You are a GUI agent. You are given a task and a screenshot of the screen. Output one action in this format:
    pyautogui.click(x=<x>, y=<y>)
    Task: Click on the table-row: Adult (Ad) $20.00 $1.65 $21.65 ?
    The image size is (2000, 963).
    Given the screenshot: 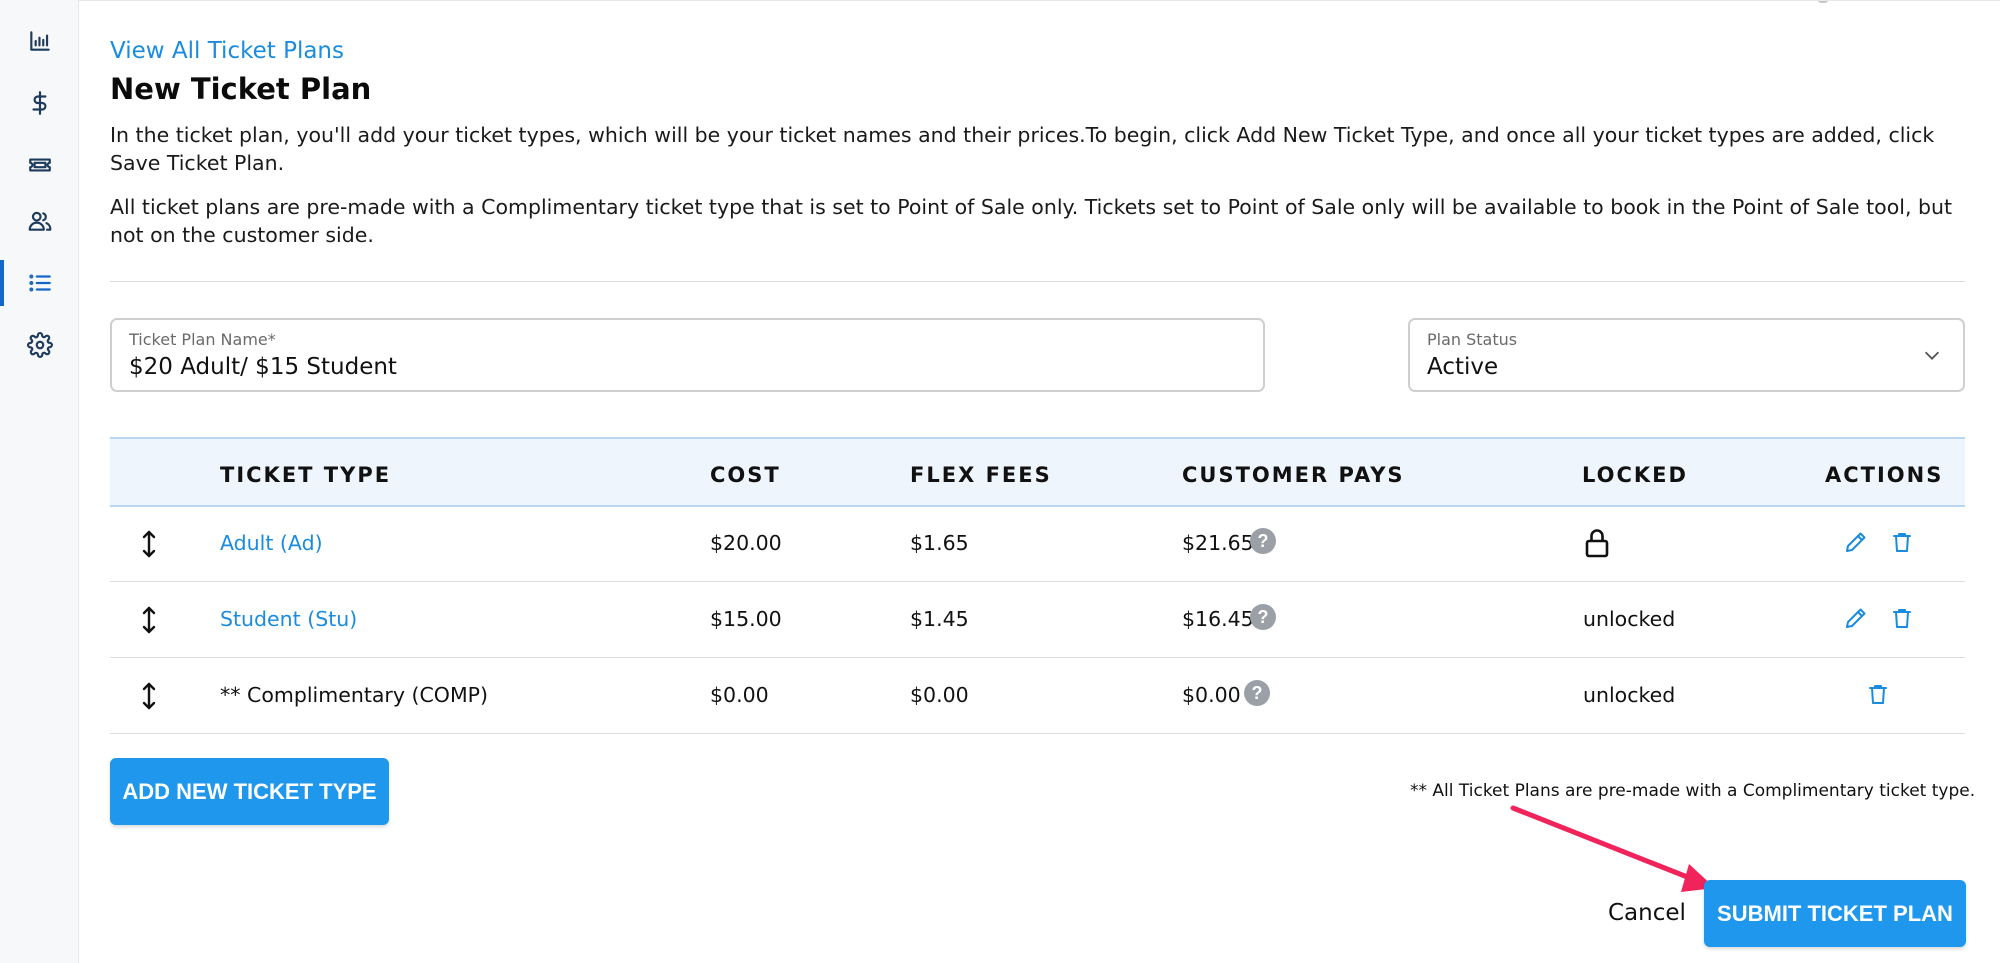 What is the action you would take?
    pyautogui.click(x=1037, y=544)
    